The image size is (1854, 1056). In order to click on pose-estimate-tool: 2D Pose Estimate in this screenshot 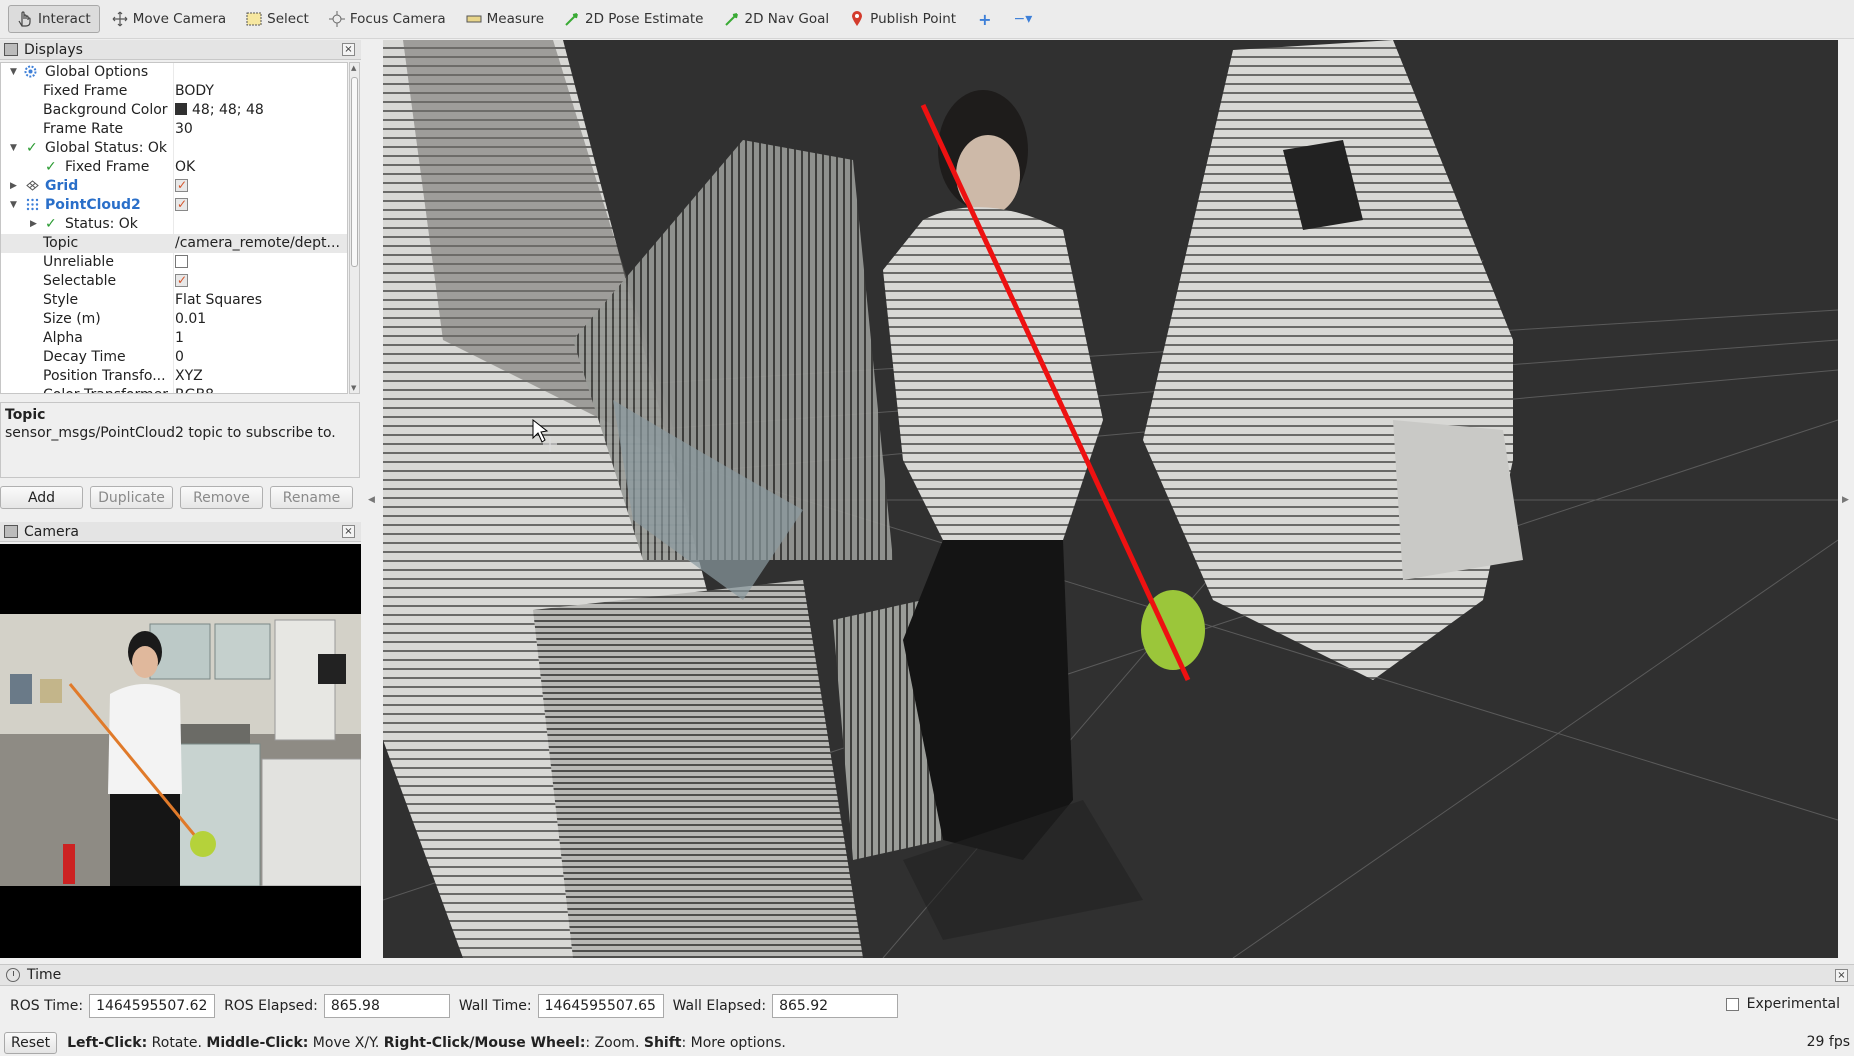, I will do `click(633, 19)`.